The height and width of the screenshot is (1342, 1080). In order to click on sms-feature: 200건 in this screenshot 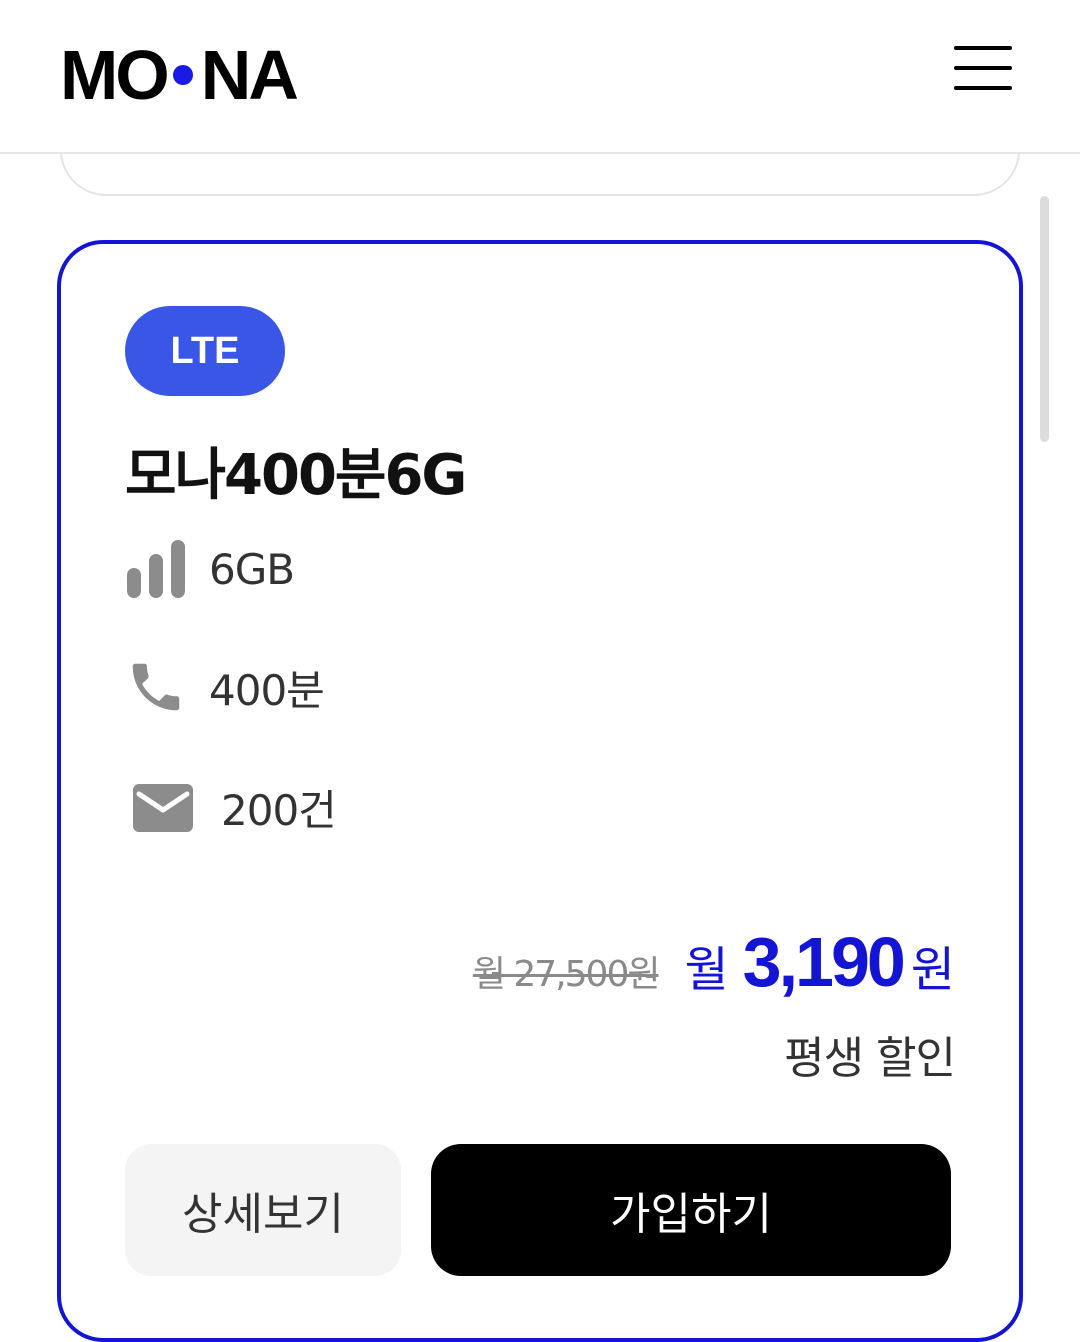, I will do `click(231, 807)`.